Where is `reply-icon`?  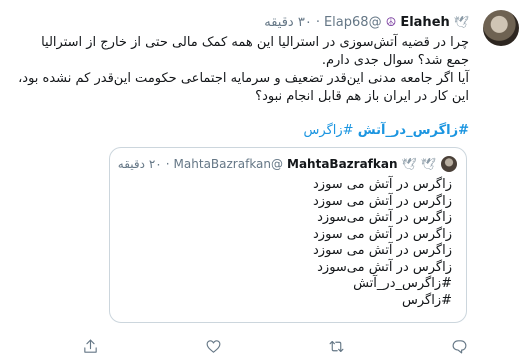
reply-icon is located at coordinates (460, 346).